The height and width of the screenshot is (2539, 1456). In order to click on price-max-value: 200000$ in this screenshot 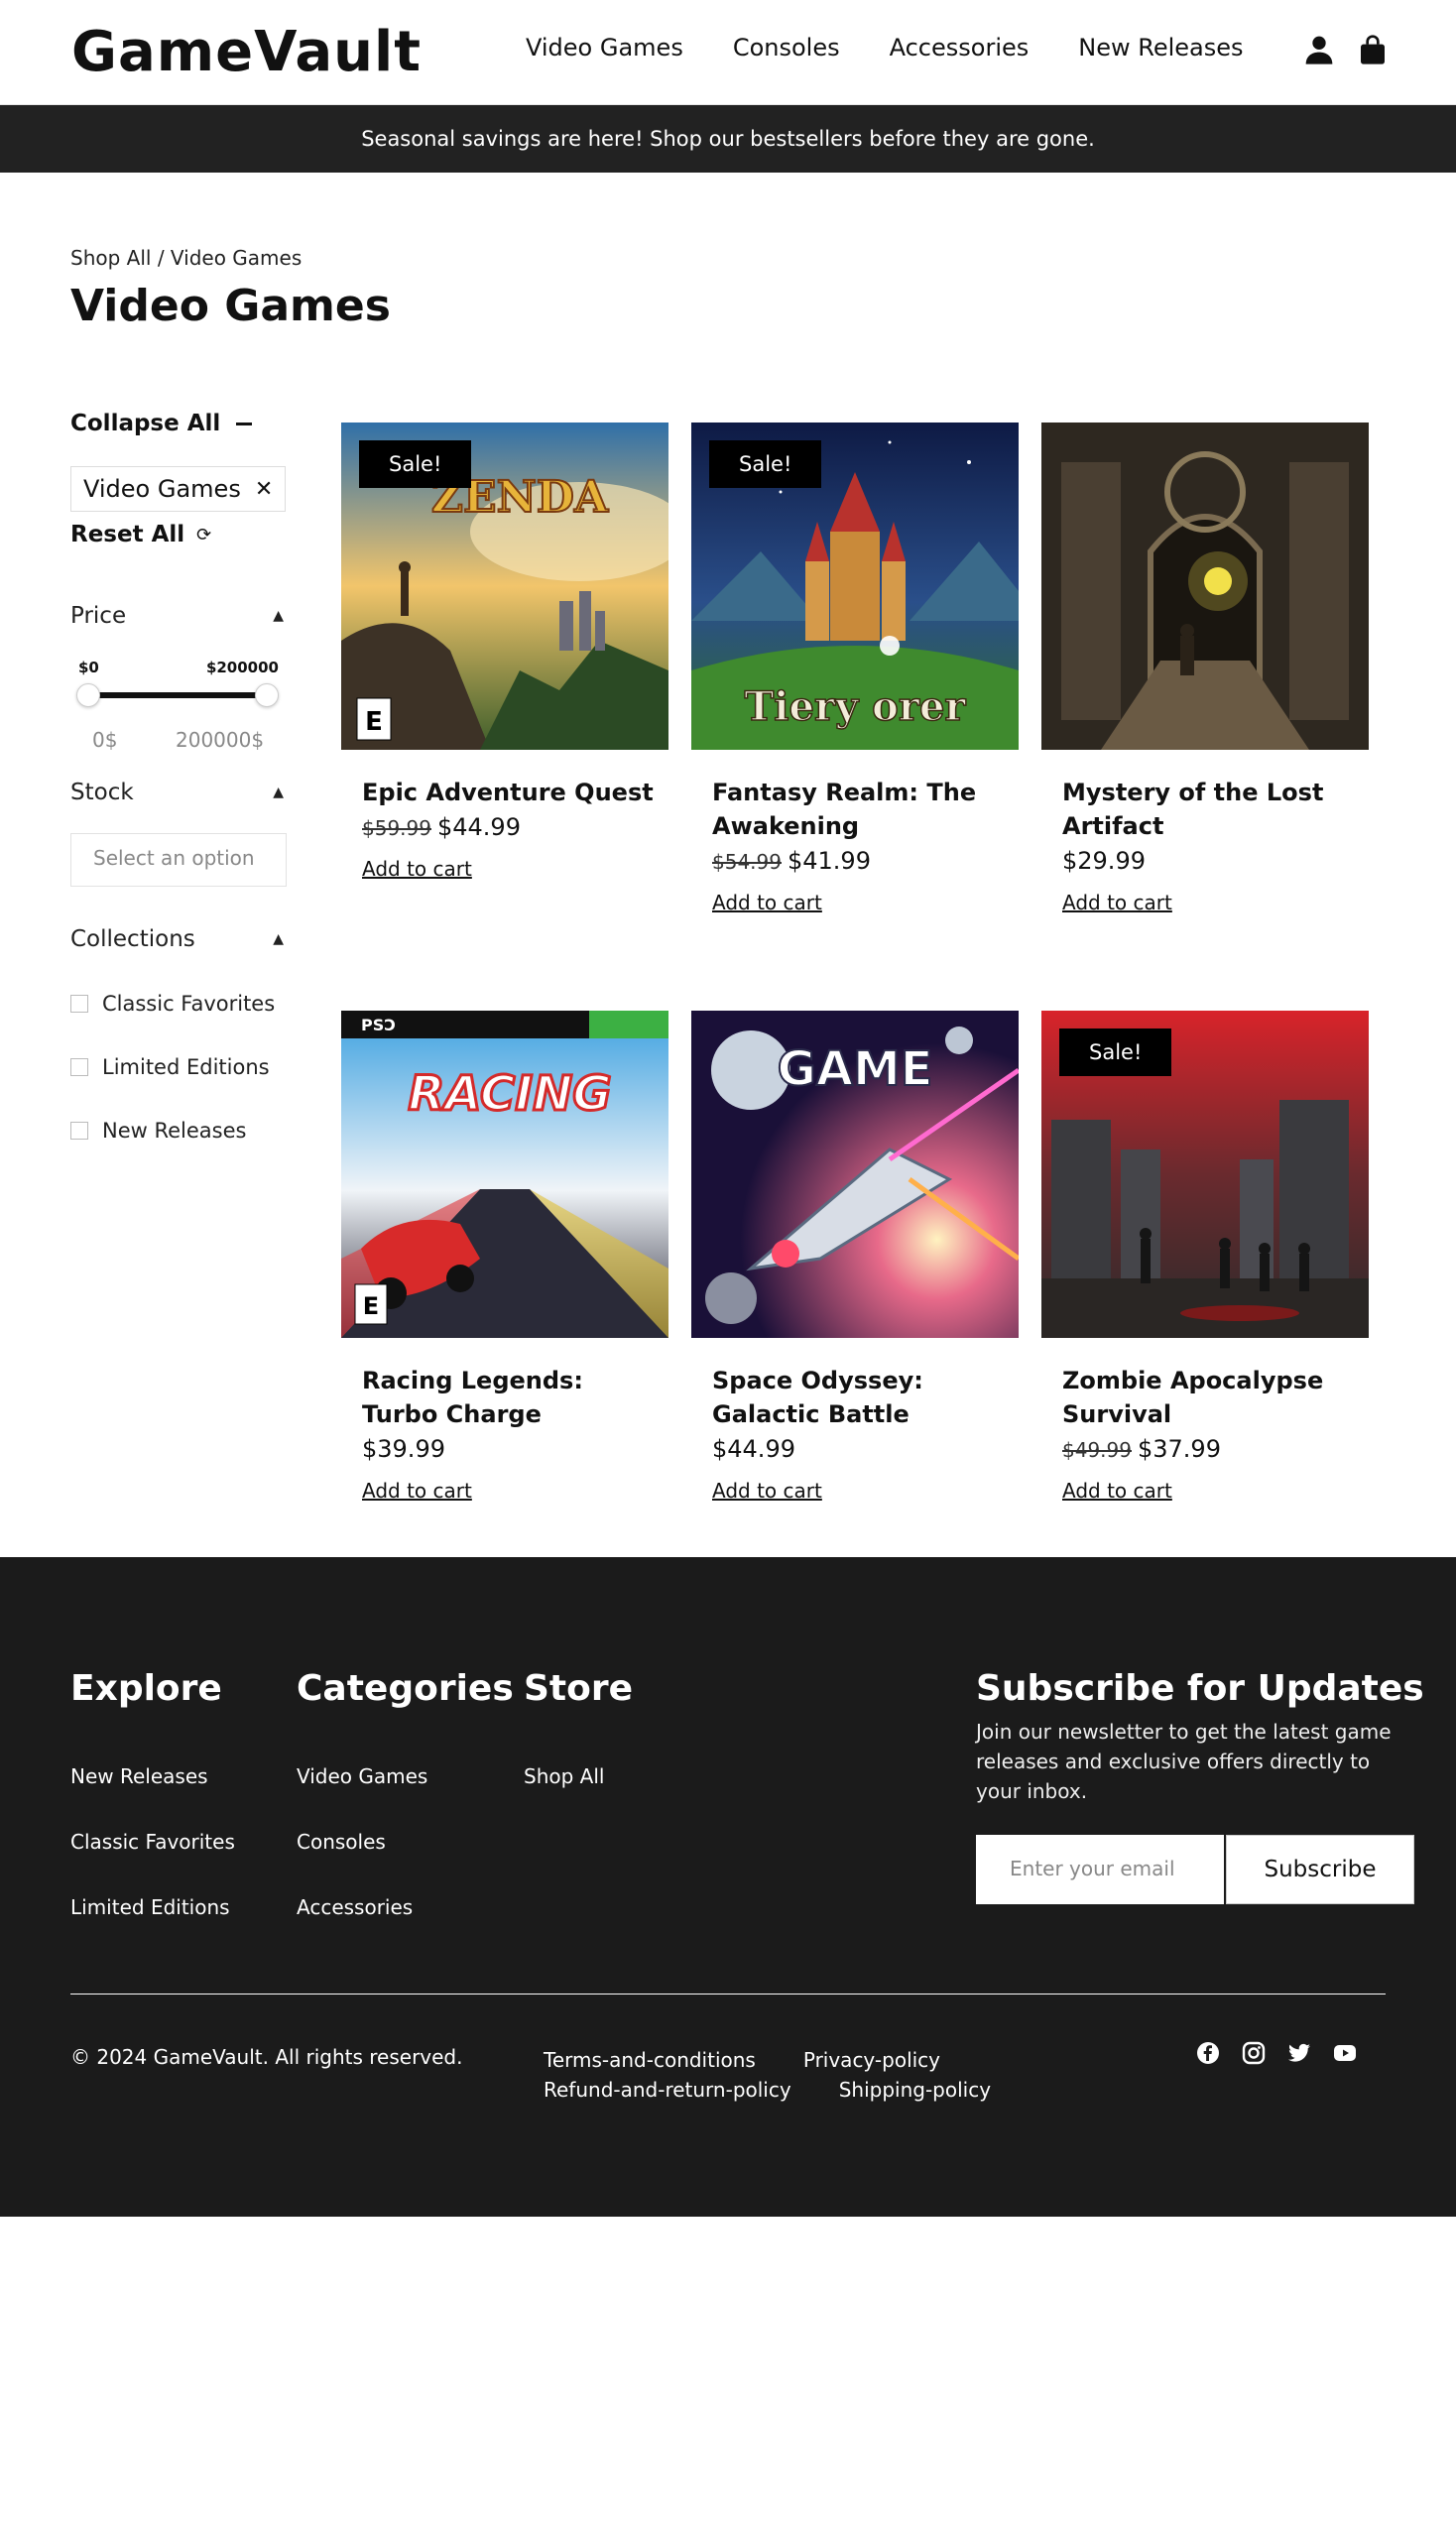, I will do `click(220, 740)`.